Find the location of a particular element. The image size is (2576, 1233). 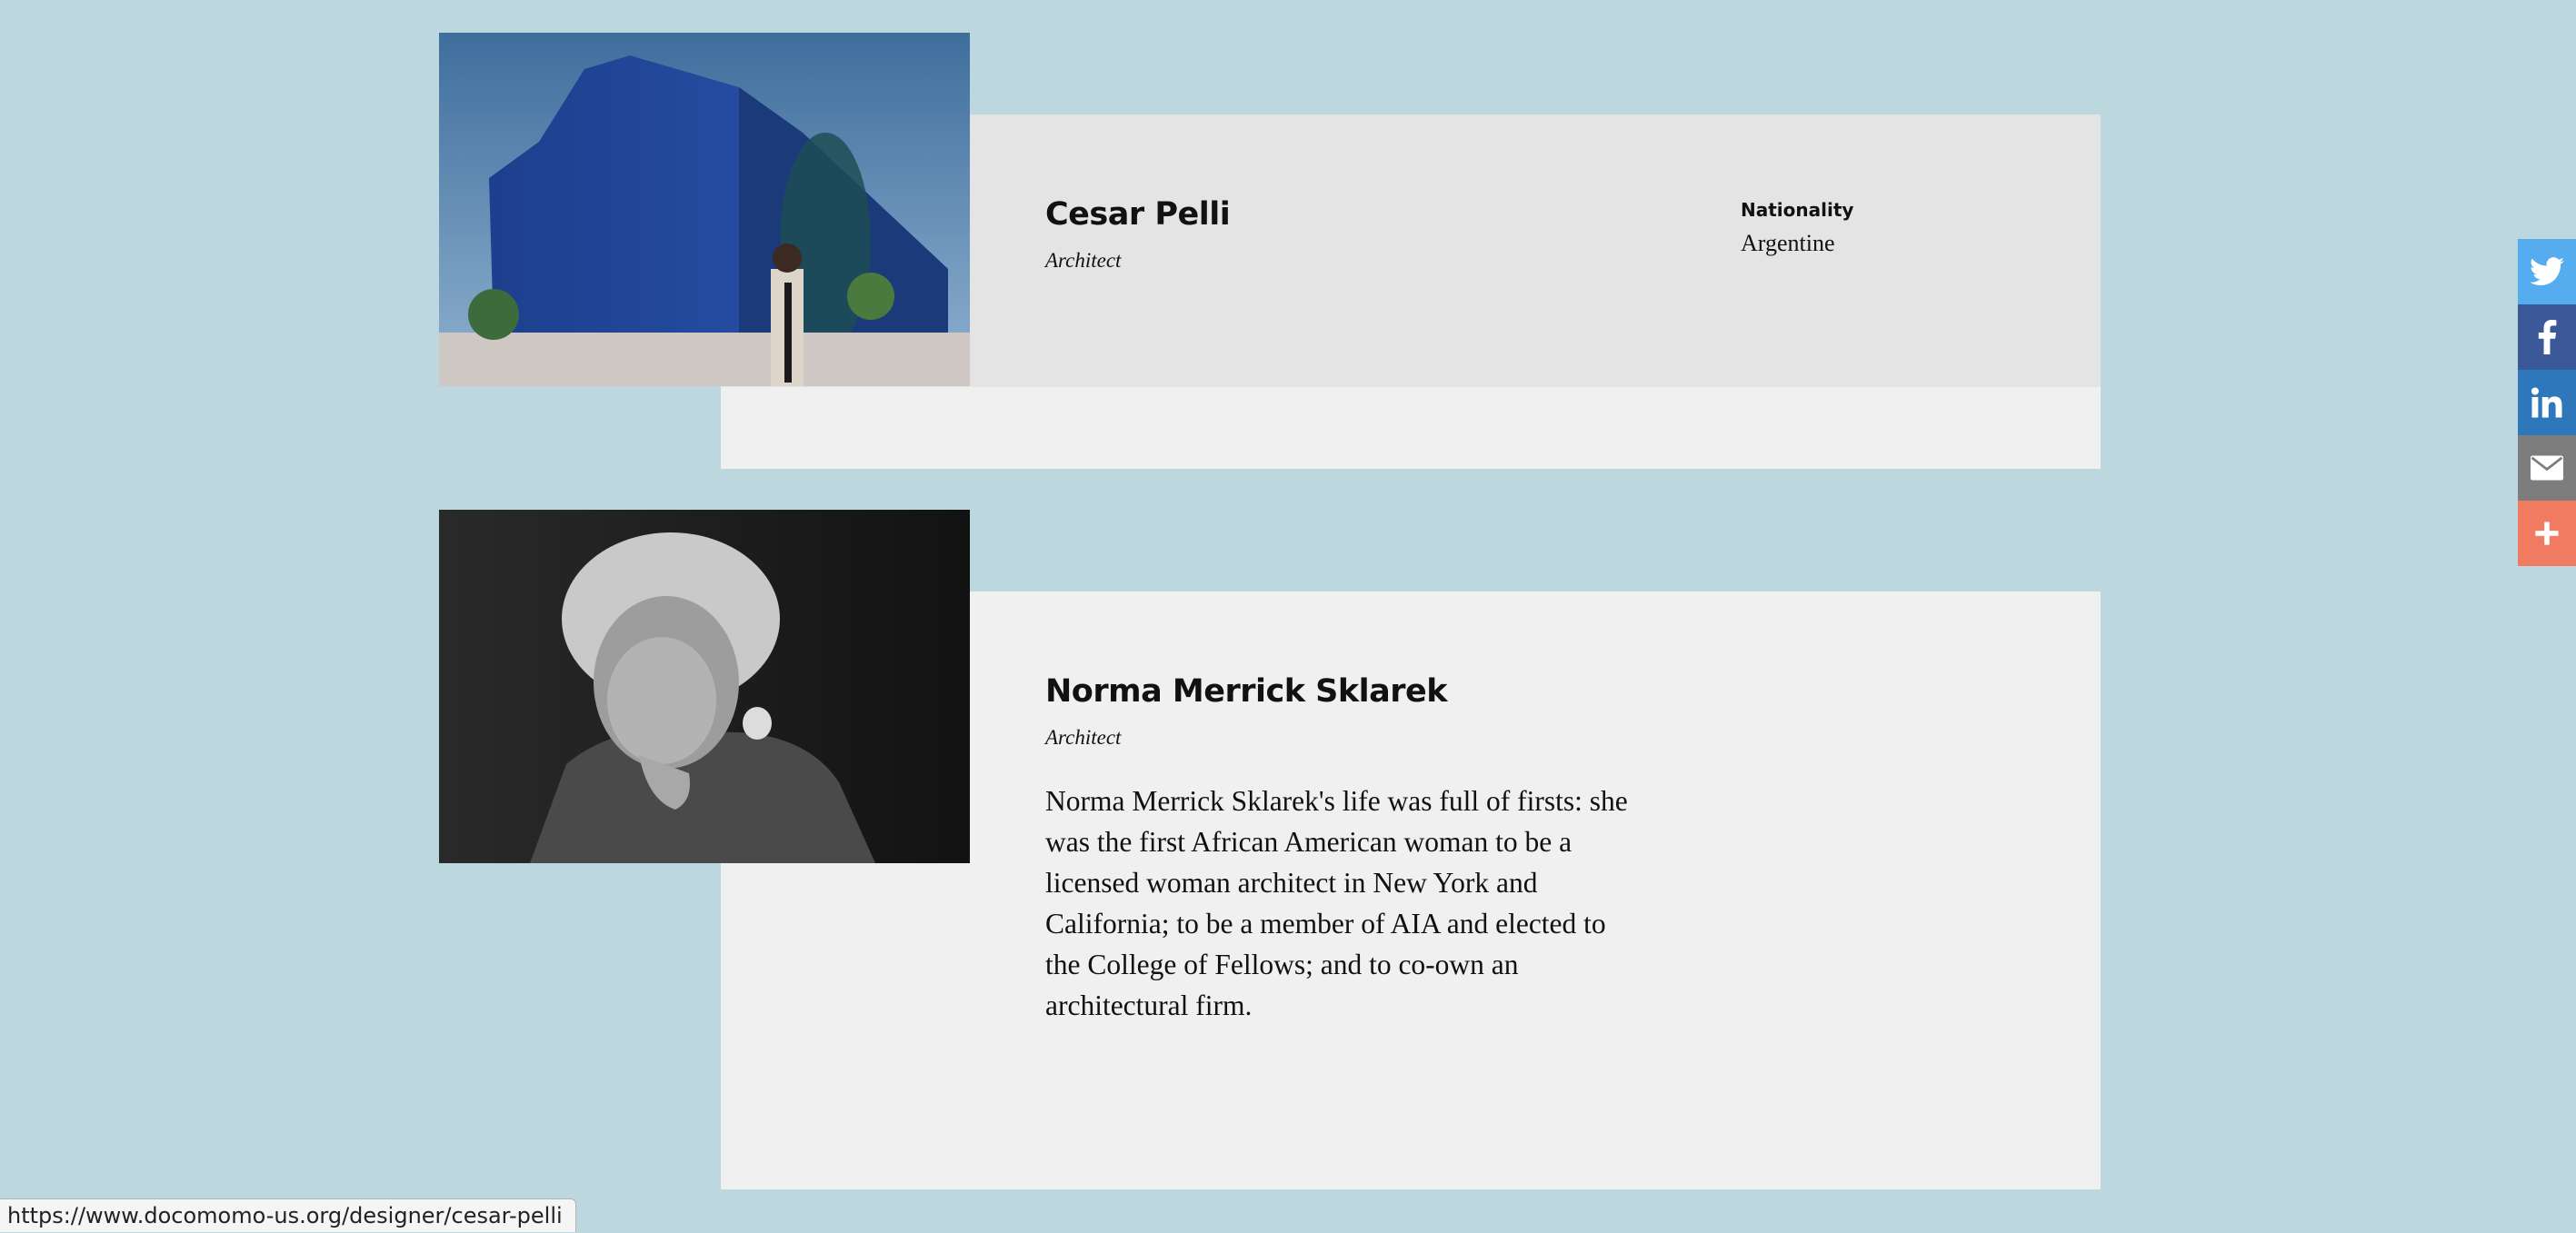

twitter-icon is located at coordinates (2547, 271).